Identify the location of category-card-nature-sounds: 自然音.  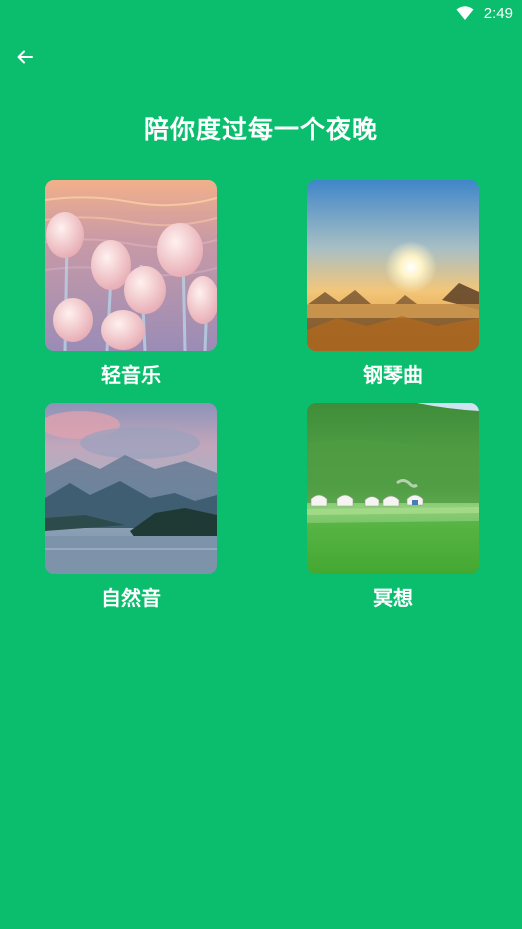
(131, 507).